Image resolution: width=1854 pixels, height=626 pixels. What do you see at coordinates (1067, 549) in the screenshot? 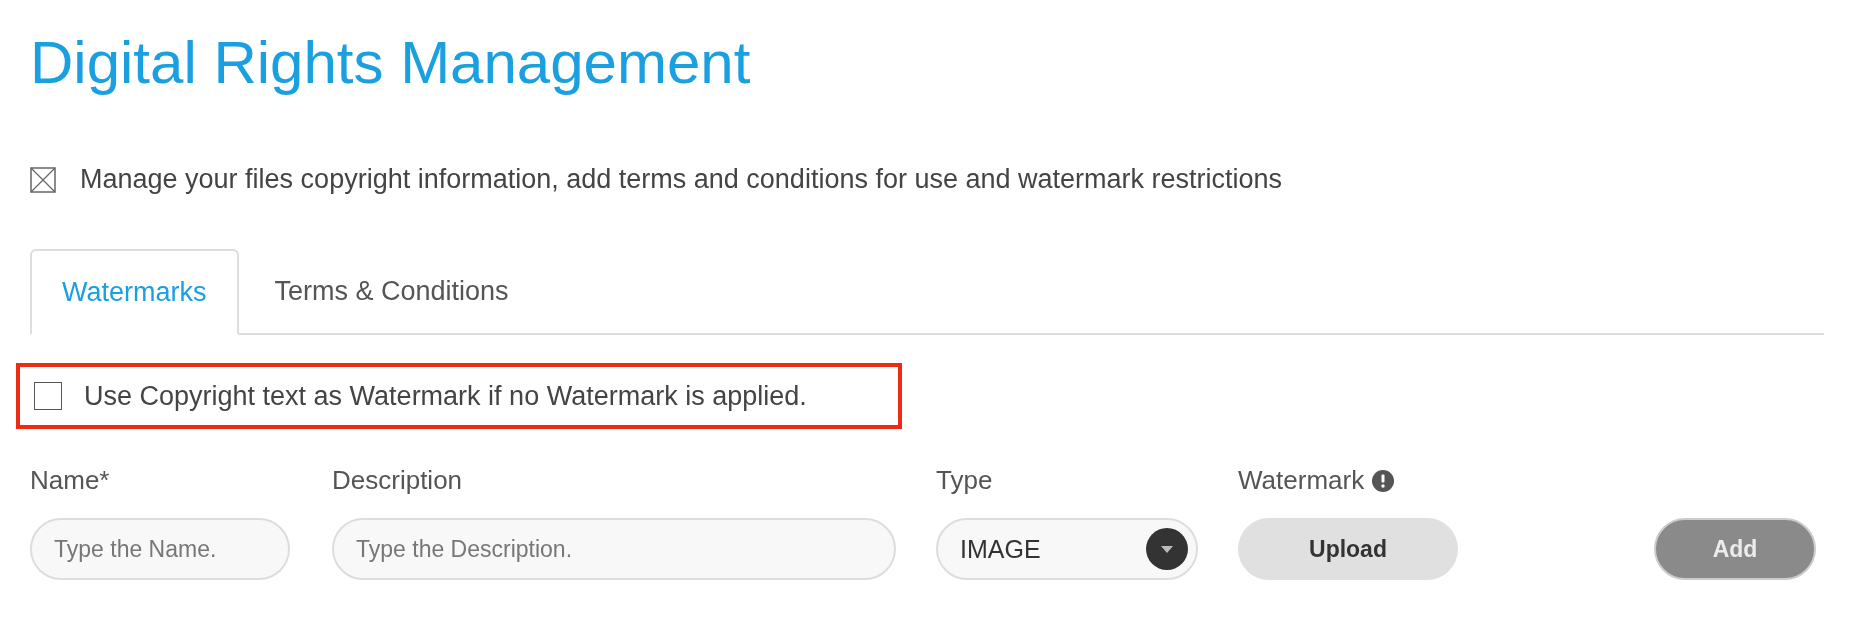
I see `type-dropdown: IMAGE` at bounding box center [1067, 549].